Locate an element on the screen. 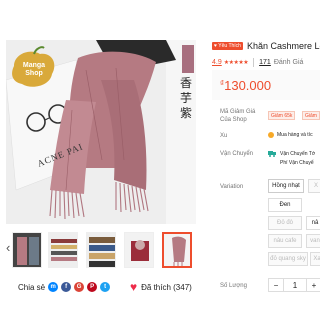  favorite-badge: ♥ Yêu Thích is located at coordinates (227, 46).